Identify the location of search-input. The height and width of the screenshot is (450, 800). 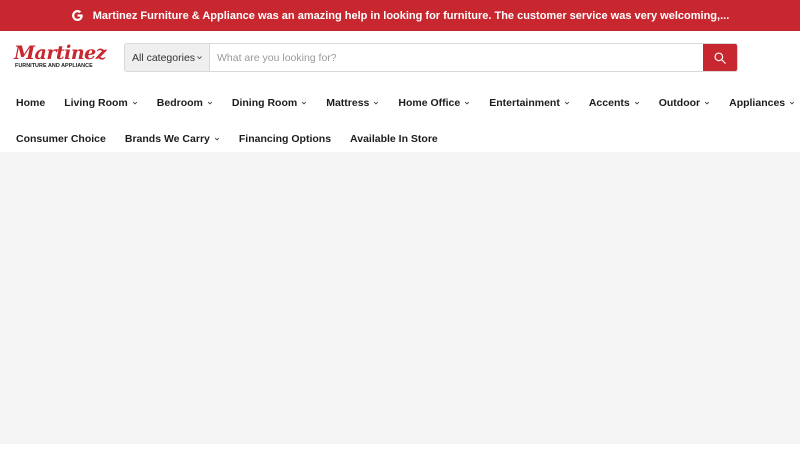
(456, 57).